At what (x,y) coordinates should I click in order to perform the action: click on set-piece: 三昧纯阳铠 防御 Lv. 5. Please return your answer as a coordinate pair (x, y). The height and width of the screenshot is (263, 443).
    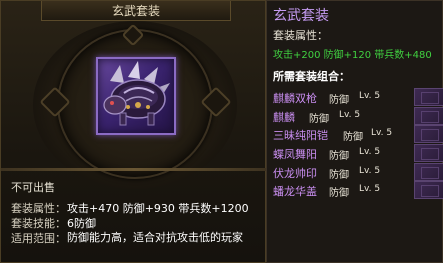
    Looking at the image, I should click on (355, 134).